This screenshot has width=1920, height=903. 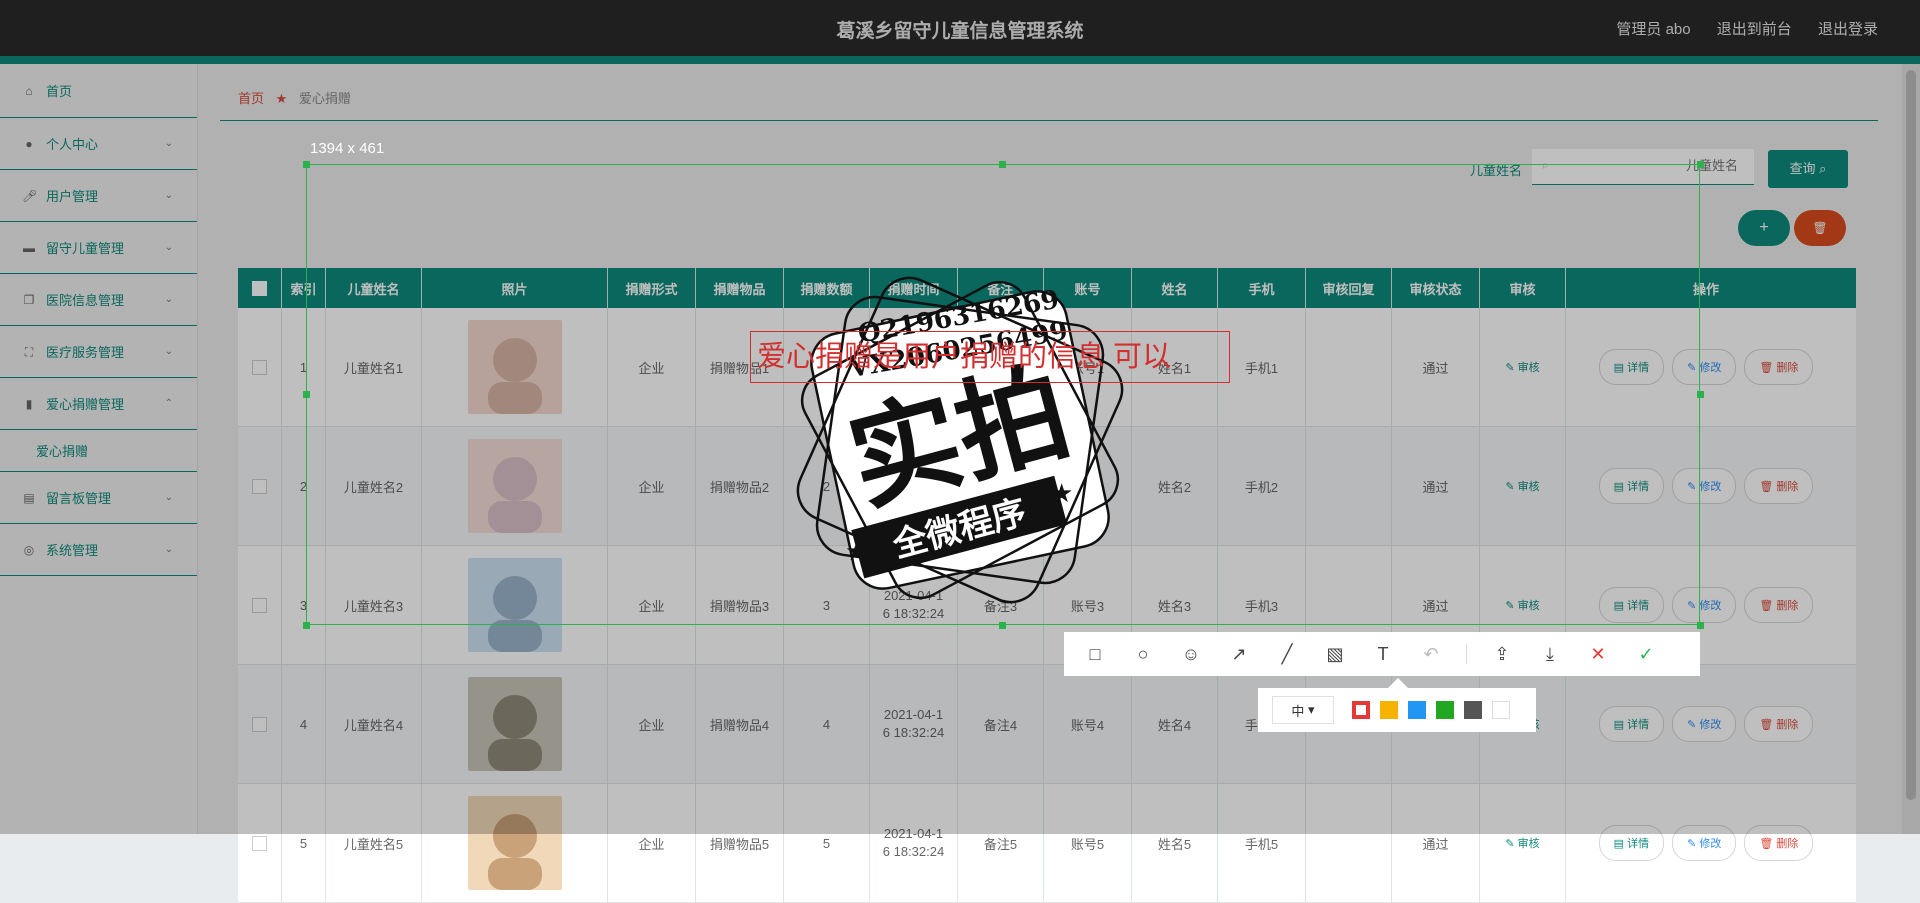 I want to click on rect-icon: □, so click(x=1095, y=654).